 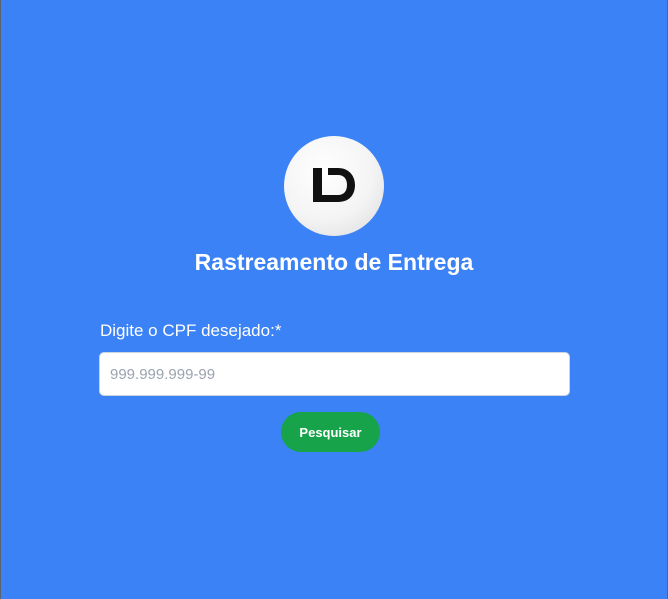 What do you see at coordinates (334, 374) in the screenshot?
I see `cpf-input` at bounding box center [334, 374].